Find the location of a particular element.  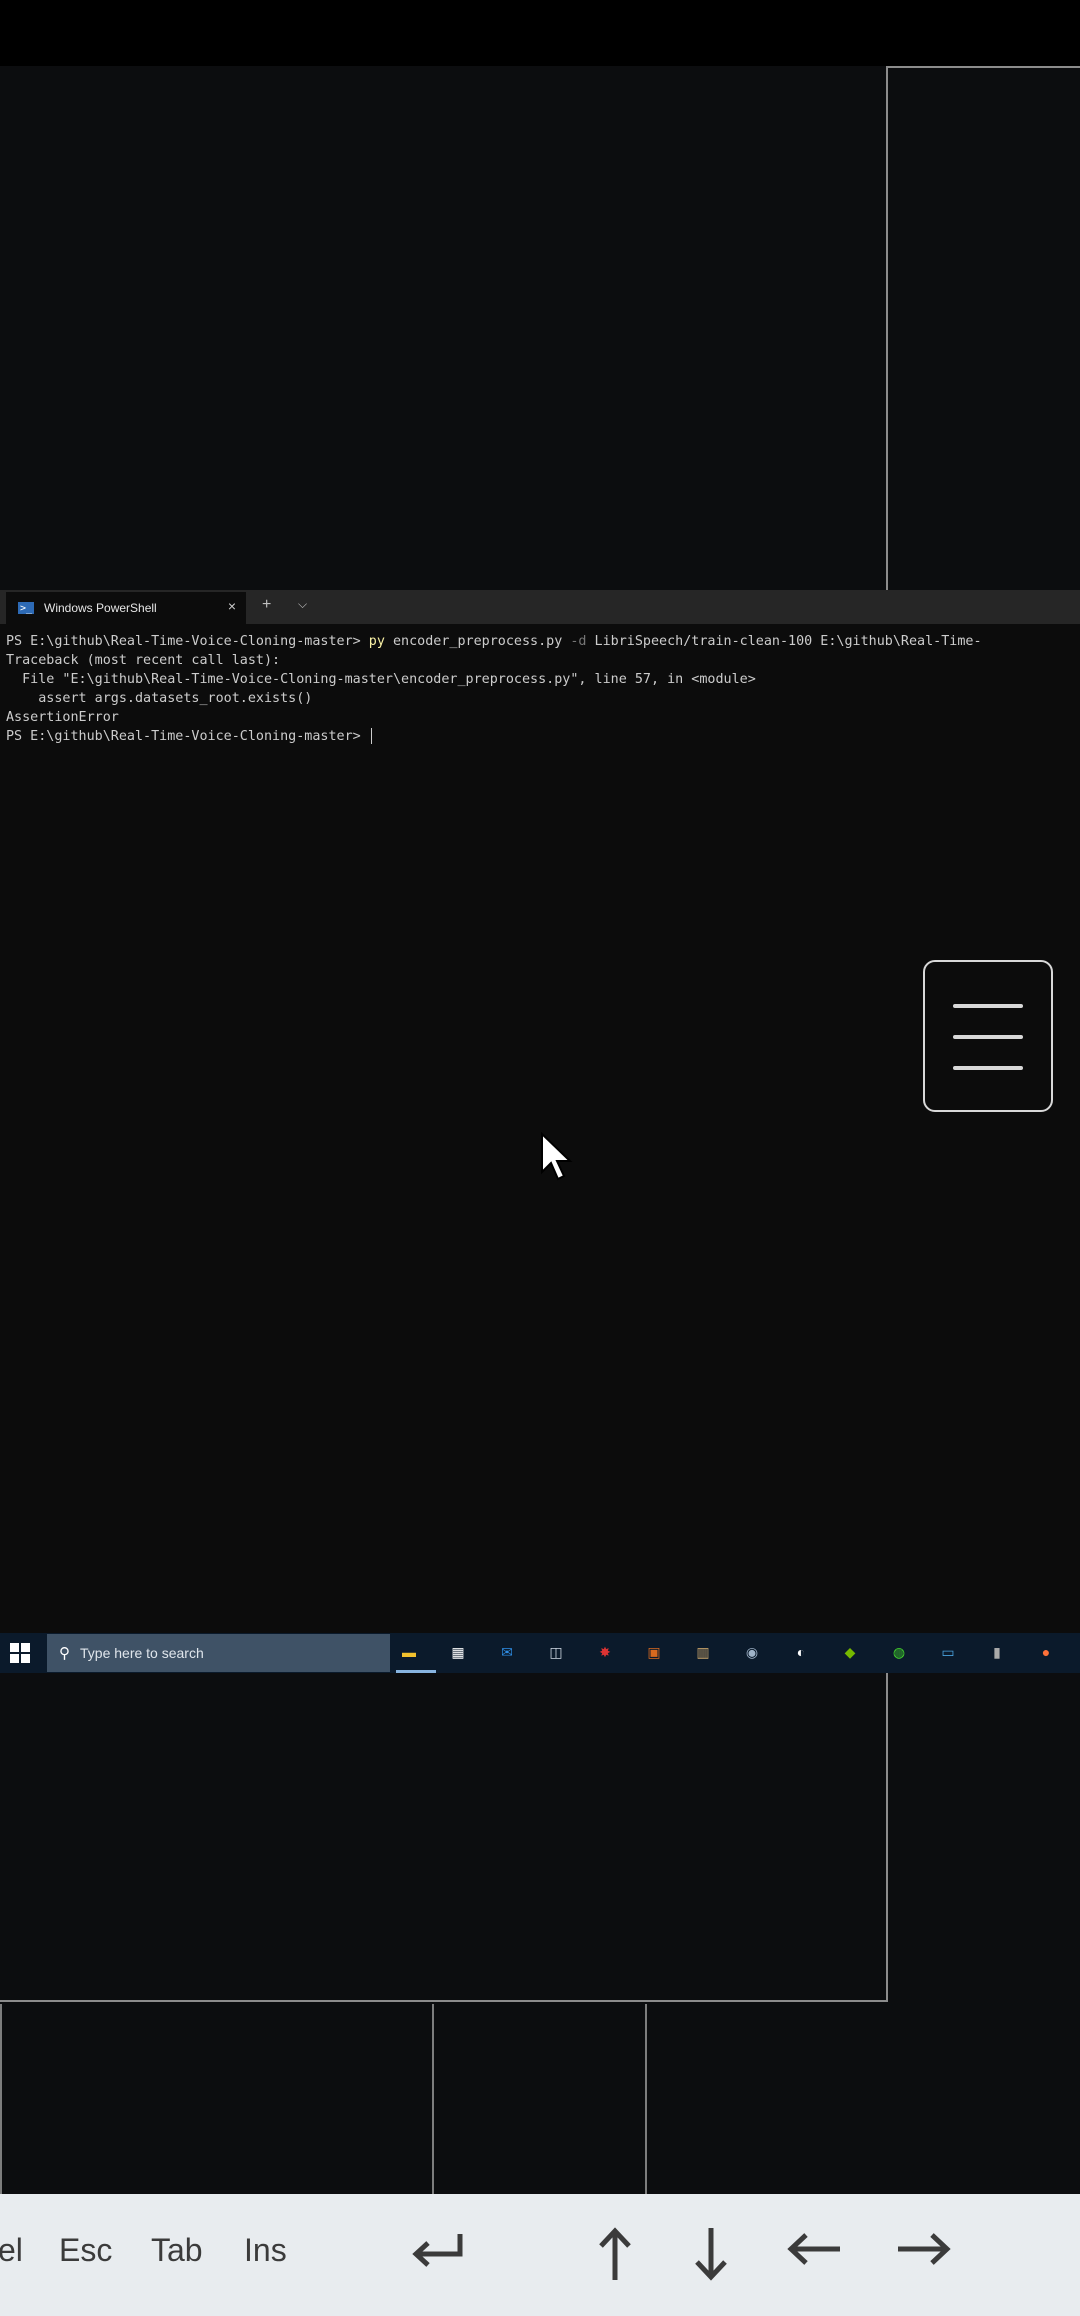

terminal-tab-bar: >_ Windows PowerShell × + ⌵ is located at coordinates (540, 607).